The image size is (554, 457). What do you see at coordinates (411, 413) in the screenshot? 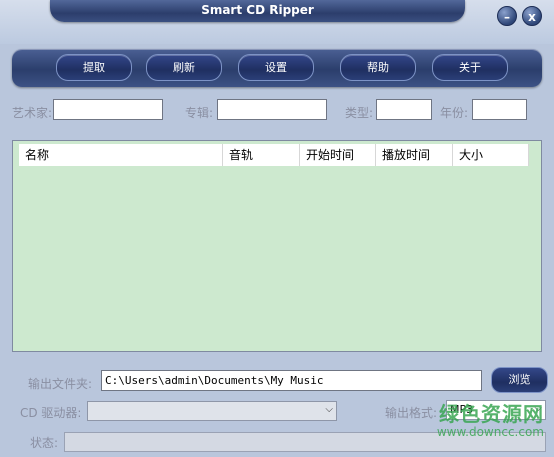
I see `output-format-label: 输出格式:` at bounding box center [411, 413].